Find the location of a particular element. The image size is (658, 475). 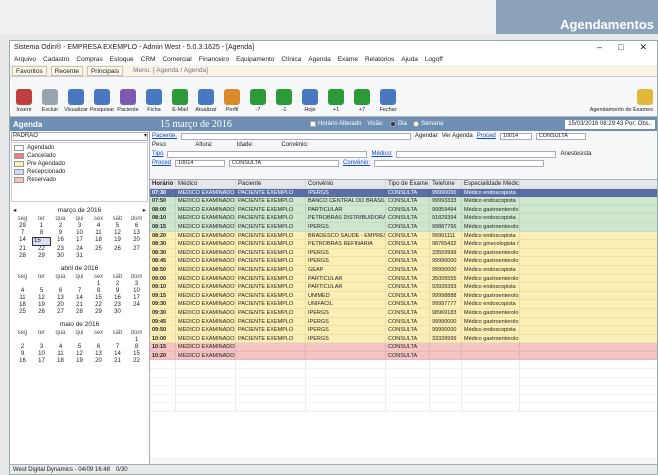

day-radio: Dia is located at coordinates (398, 124).